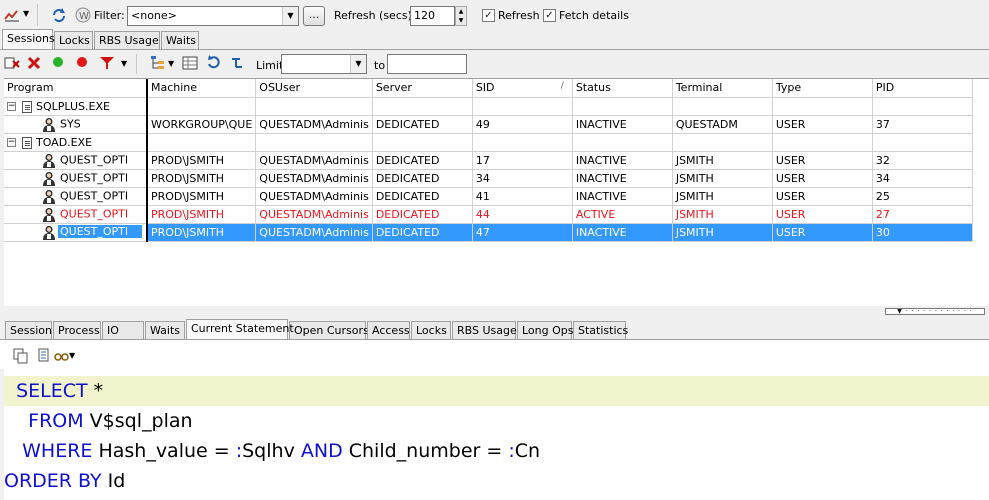  Describe the element at coordinates (76, 88) in the screenshot. I see `col-header-program: Program` at that location.